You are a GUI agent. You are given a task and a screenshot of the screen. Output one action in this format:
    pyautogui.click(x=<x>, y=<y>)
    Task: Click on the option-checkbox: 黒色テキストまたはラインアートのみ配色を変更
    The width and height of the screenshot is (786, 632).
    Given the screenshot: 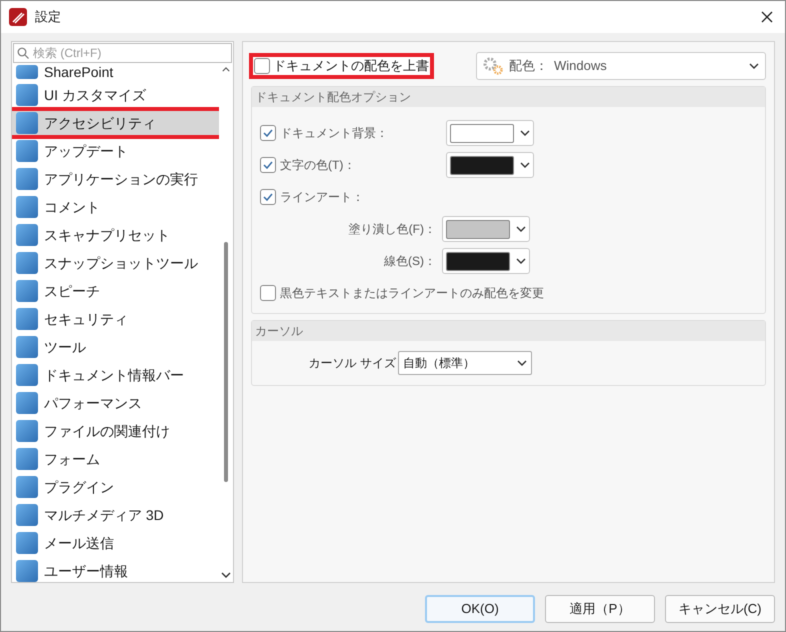 What is the action you would take?
    pyautogui.click(x=402, y=293)
    